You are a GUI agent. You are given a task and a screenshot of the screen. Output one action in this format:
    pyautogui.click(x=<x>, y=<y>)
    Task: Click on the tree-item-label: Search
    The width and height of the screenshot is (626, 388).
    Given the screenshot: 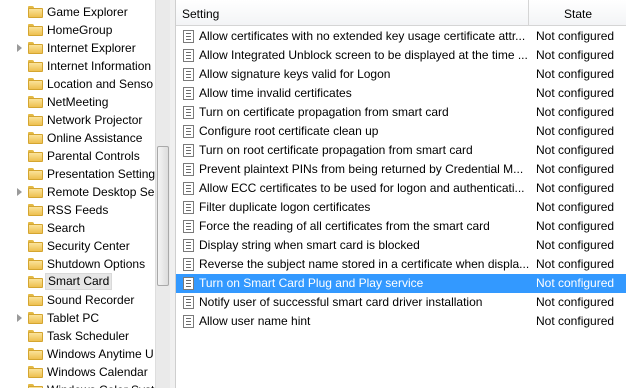 What is the action you would take?
    pyautogui.click(x=66, y=228)
    